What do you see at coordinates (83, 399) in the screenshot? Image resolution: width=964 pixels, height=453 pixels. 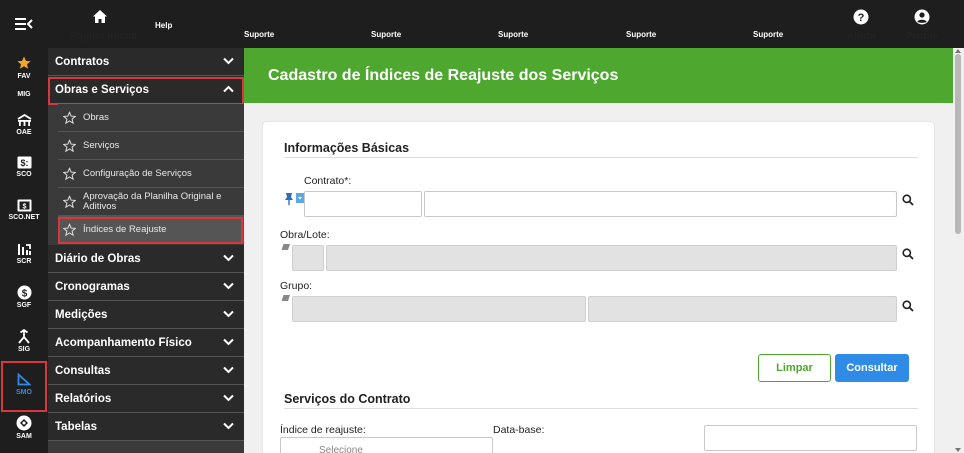 I see `menu-relatorios-label: Relatórios` at bounding box center [83, 399].